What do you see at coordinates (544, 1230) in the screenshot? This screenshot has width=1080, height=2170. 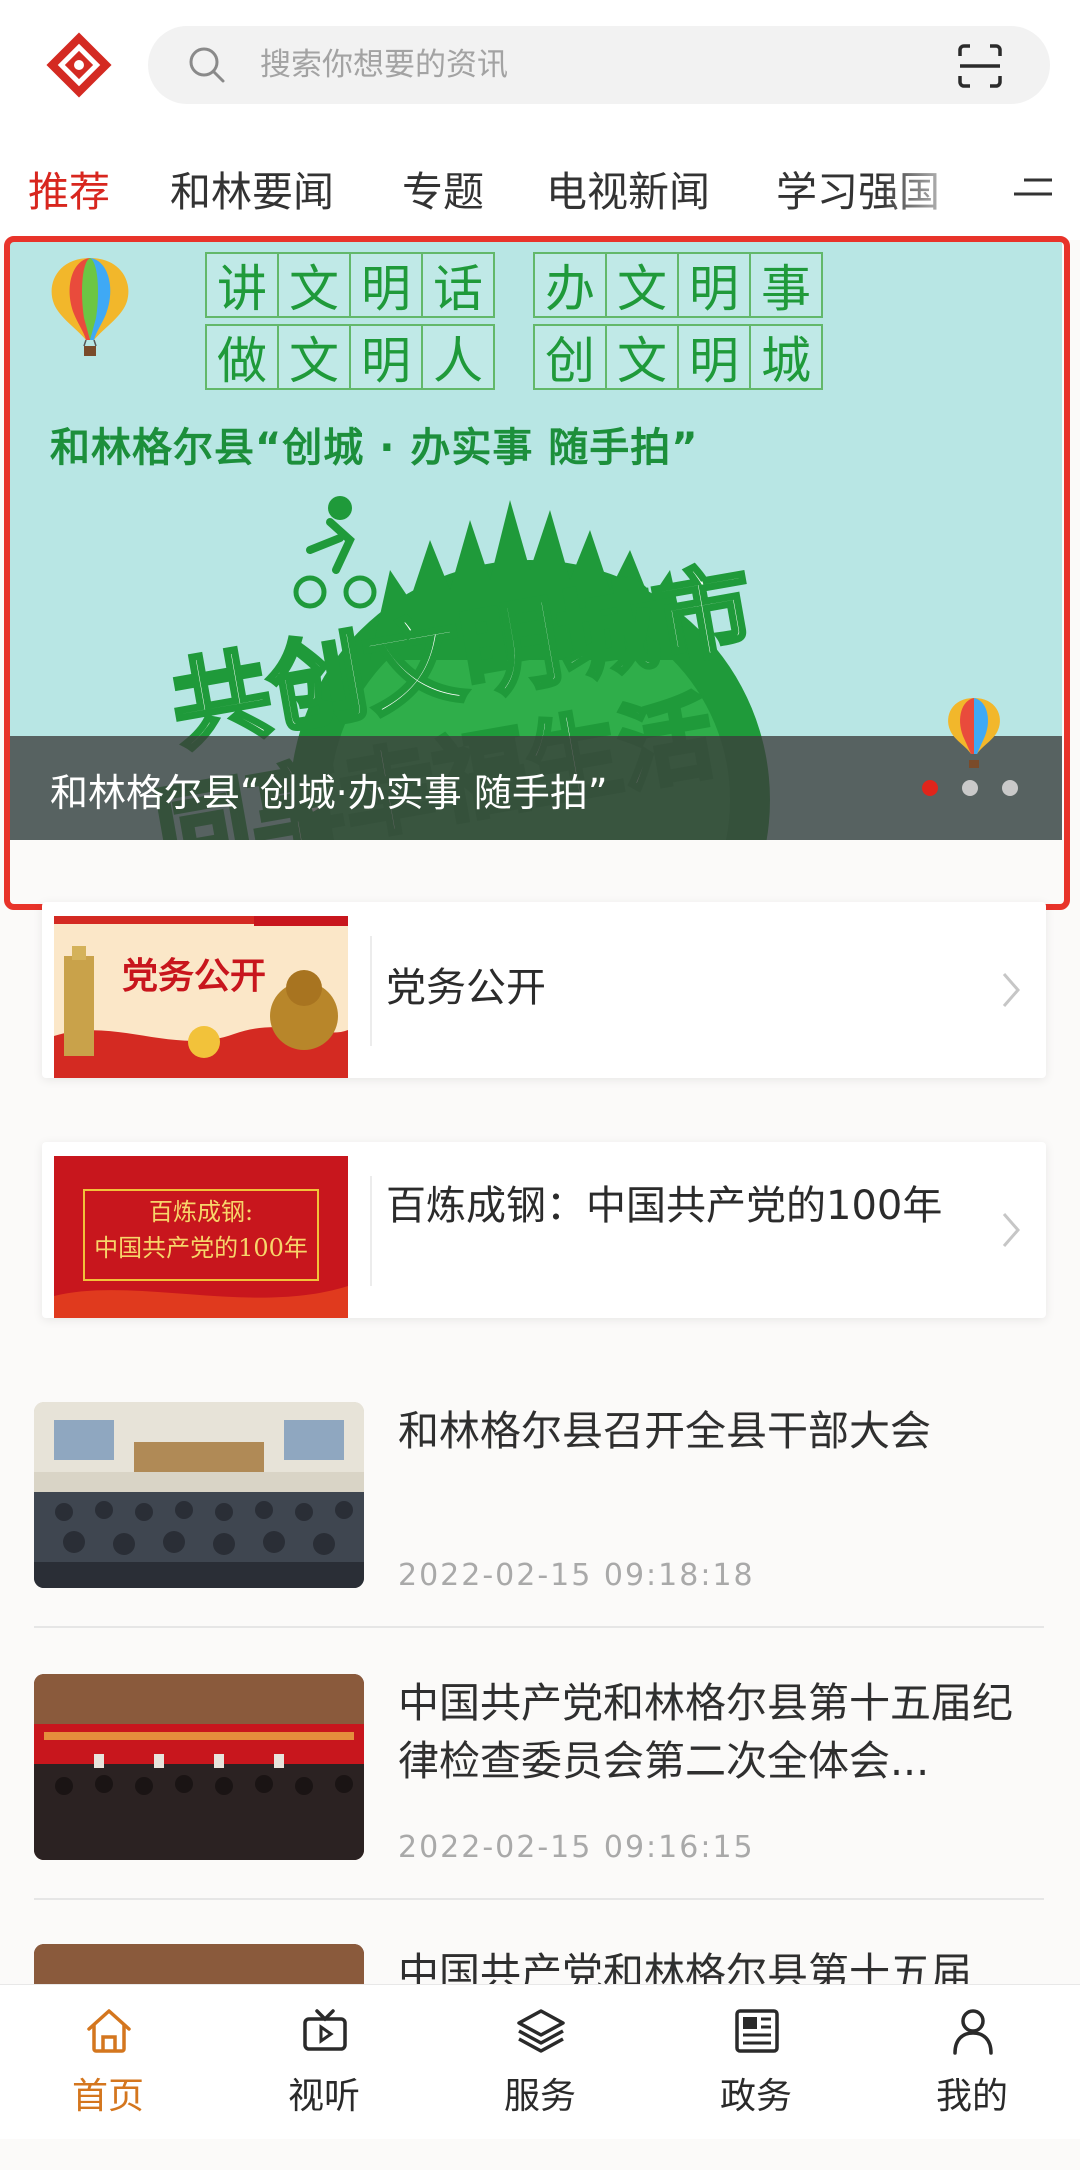 I see `topic-card-party-100-years: 百炼成钢: 中国共产党的100年 百炼成钢：中国共产党的100年` at bounding box center [544, 1230].